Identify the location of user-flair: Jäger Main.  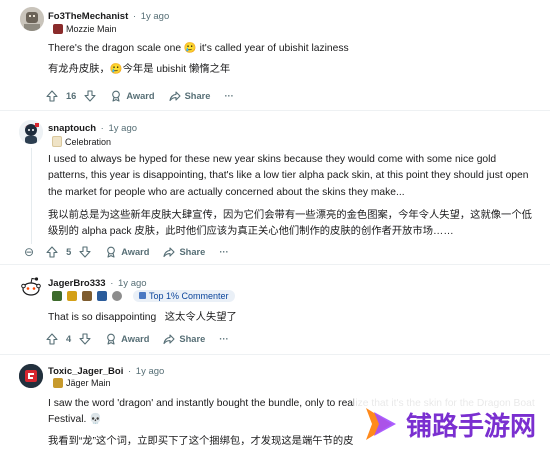
(82, 383).